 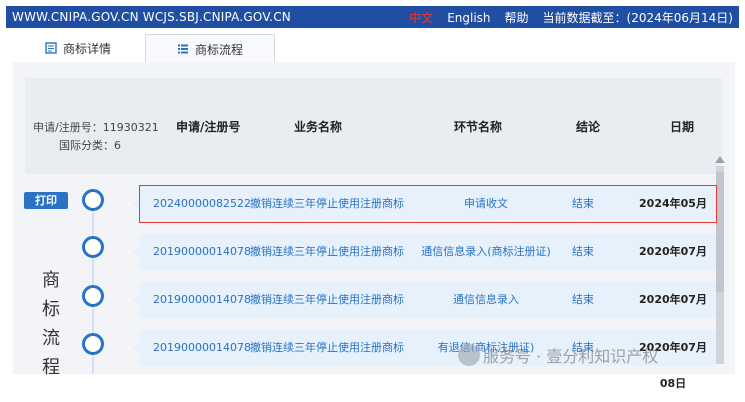 I want to click on side-title: 商 标 流 程, so click(x=51, y=324).